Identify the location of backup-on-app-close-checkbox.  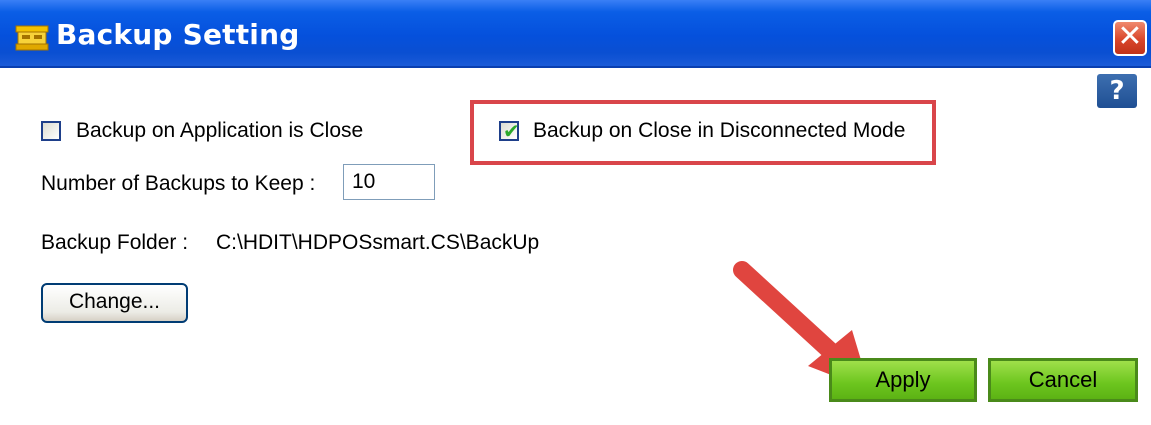
(51, 131).